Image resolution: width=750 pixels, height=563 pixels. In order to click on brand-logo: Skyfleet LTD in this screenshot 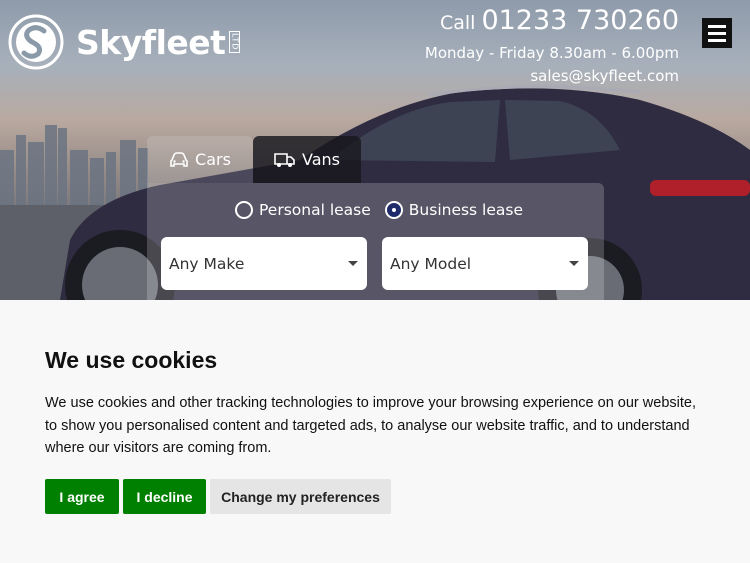, I will do `click(124, 42)`.